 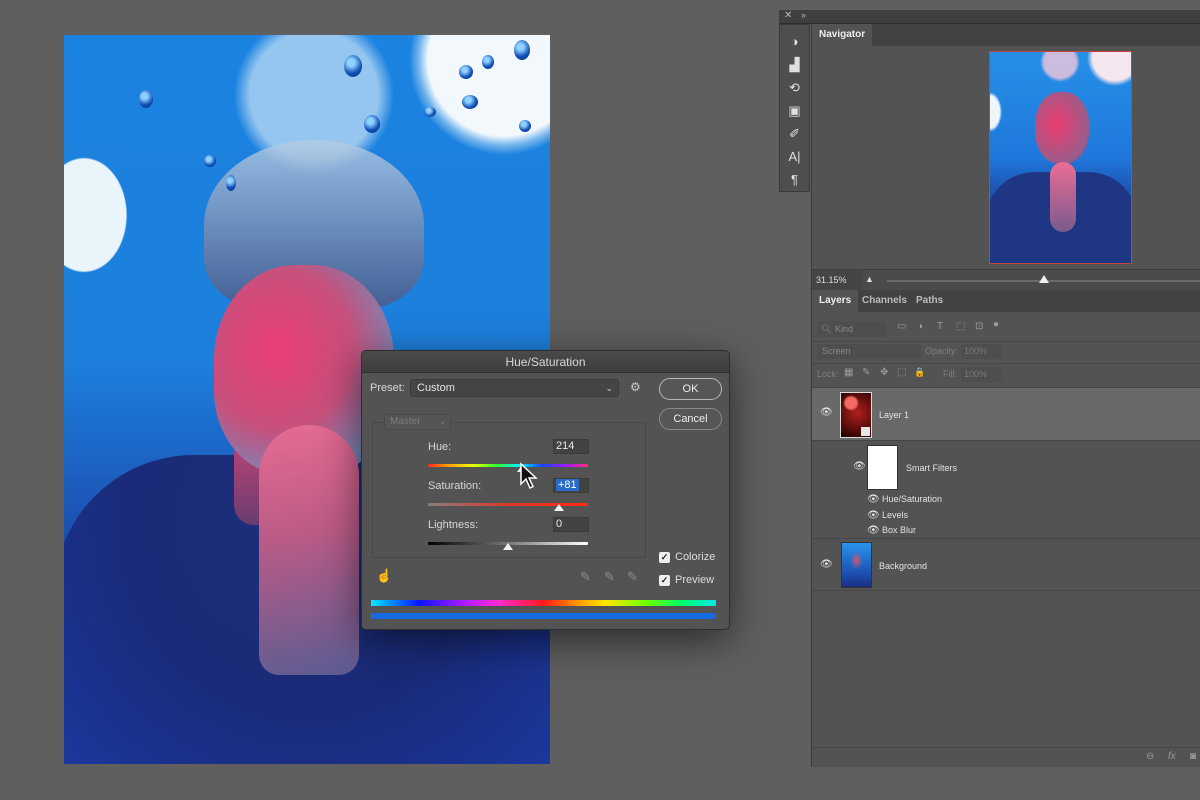 I want to click on preview-hands, so click(x=1063, y=197).